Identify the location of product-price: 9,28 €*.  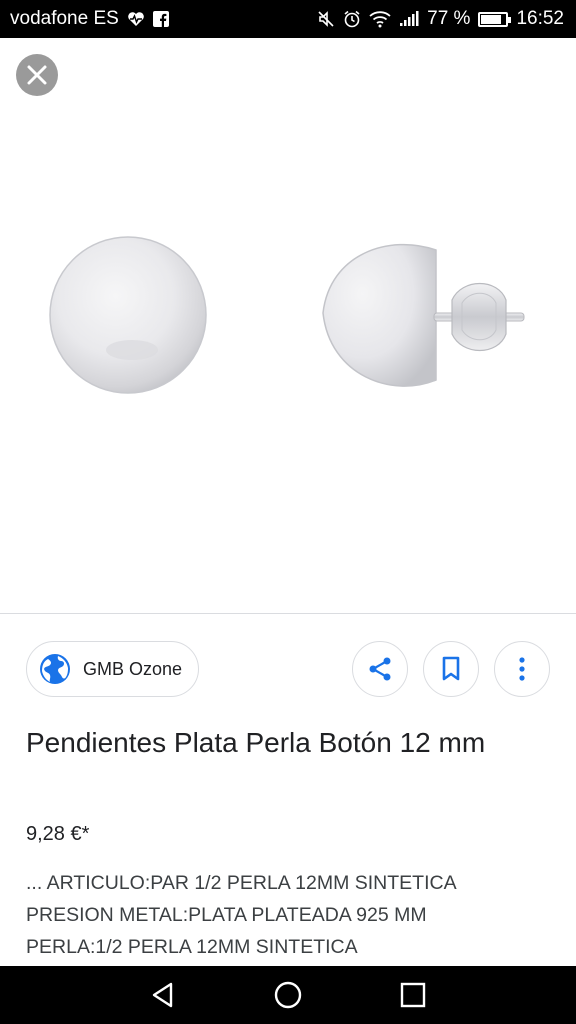
(58, 834).